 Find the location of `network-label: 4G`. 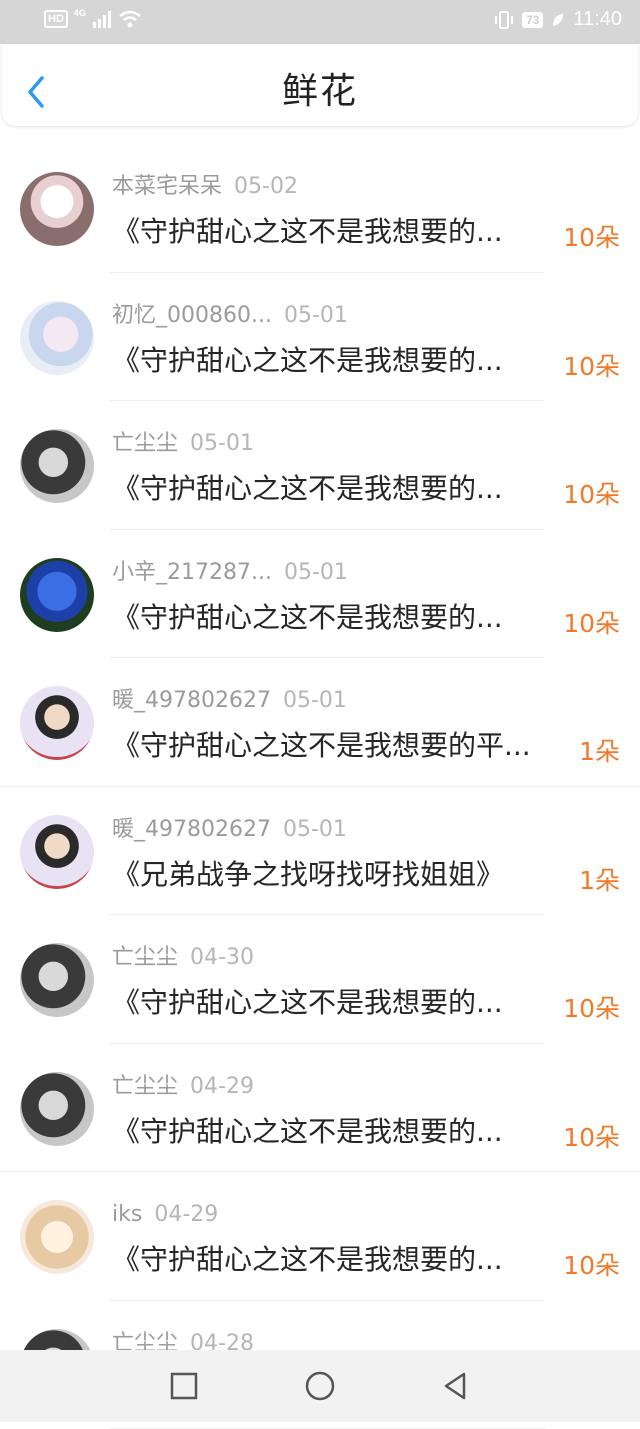

network-label: 4G is located at coordinates (80, 13).